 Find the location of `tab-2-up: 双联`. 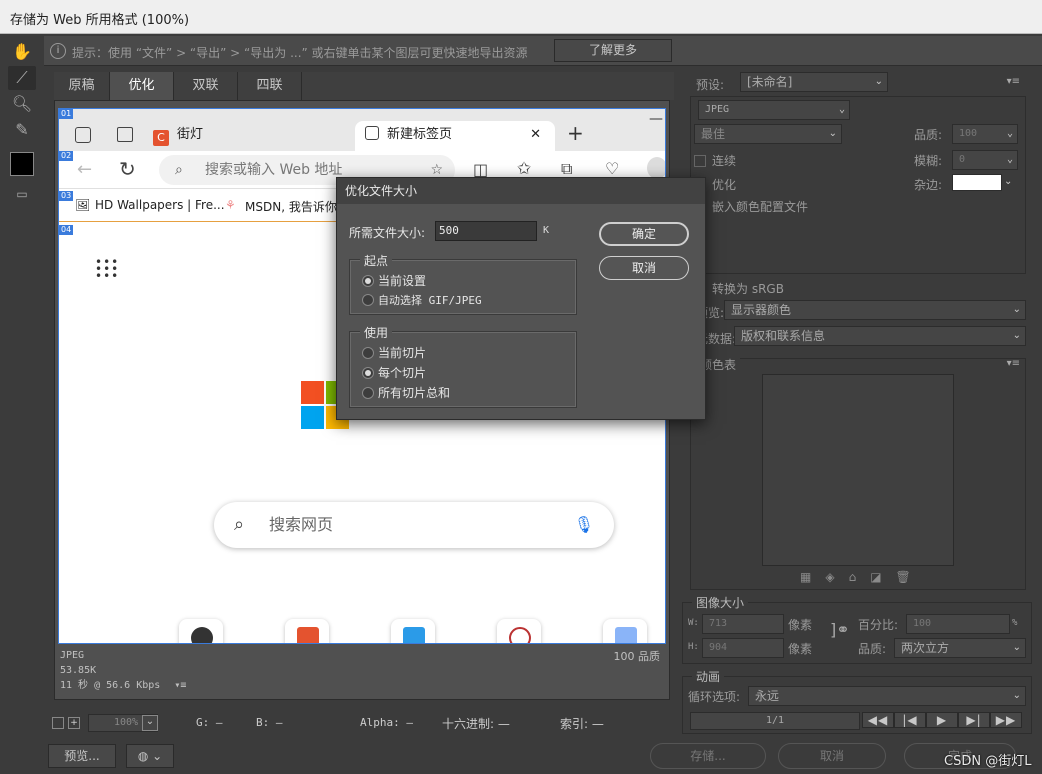

tab-2-up: 双联 is located at coordinates (206, 86).